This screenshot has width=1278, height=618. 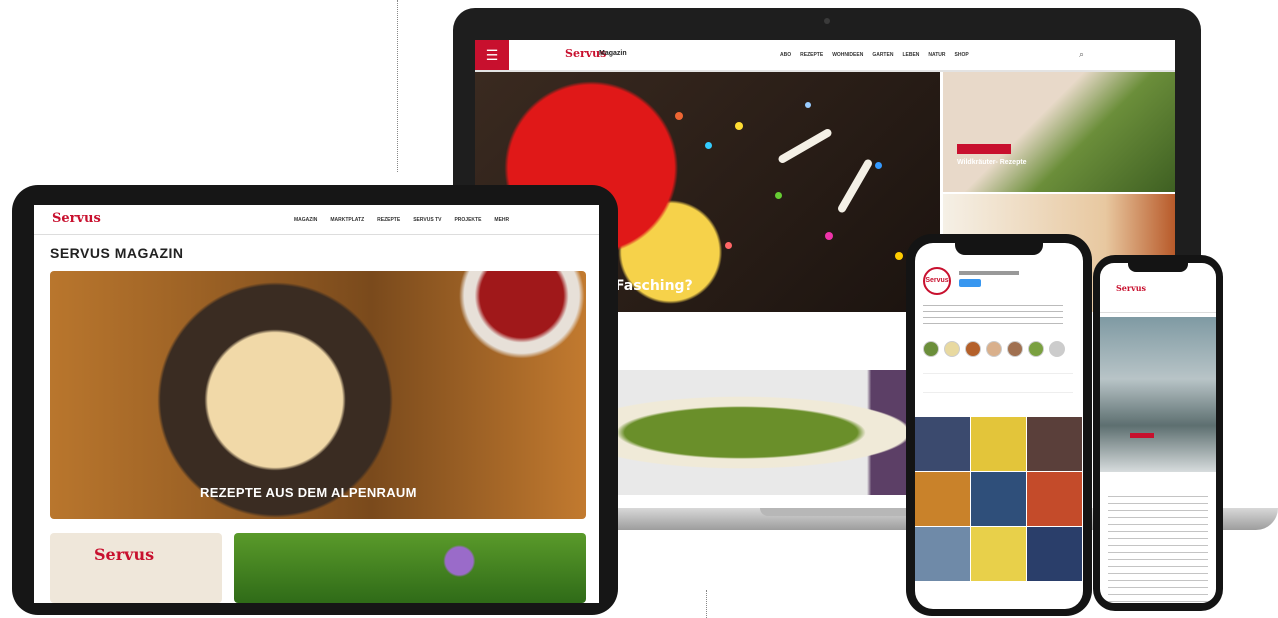 I want to click on laptop-nav-link: SHOP, so click(x=962, y=55).